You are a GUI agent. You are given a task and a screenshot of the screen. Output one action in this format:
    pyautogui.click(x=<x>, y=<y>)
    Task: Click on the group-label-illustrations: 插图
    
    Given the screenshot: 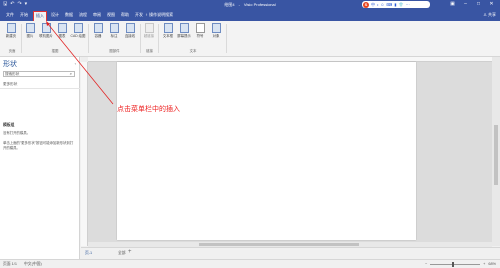 What is the action you would take?
    pyautogui.click(x=55, y=51)
    